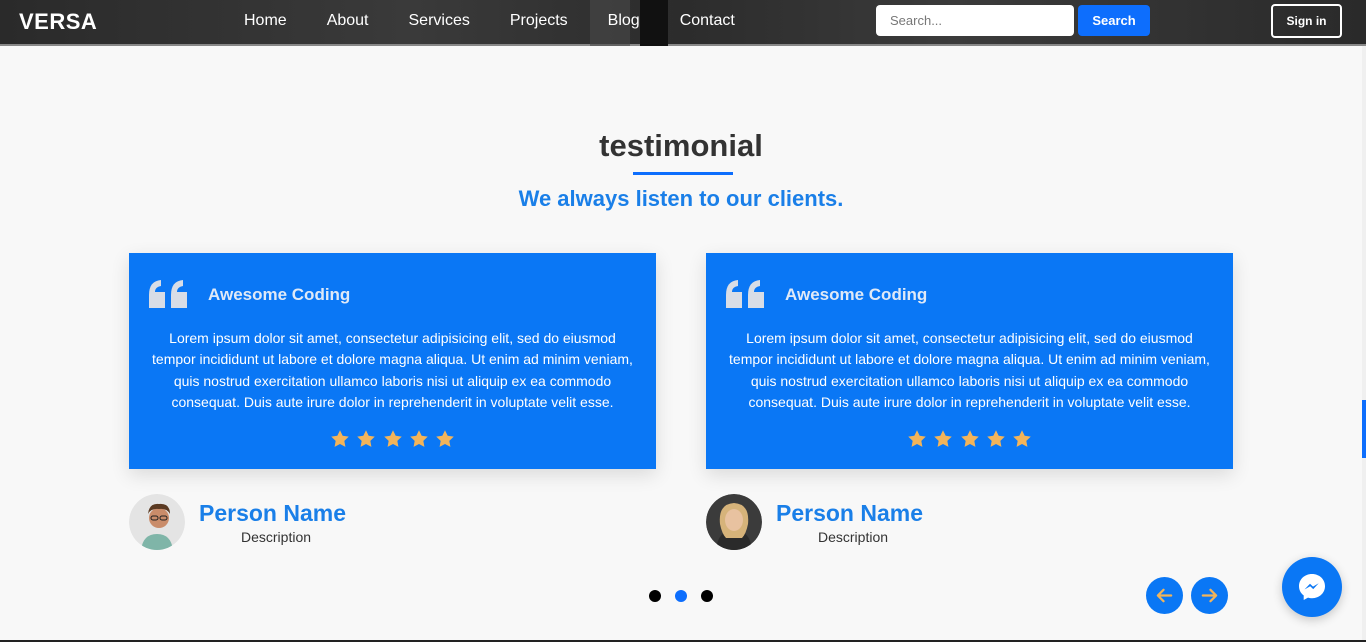 This screenshot has width=1366, height=642. I want to click on prev-button, so click(1164, 595).